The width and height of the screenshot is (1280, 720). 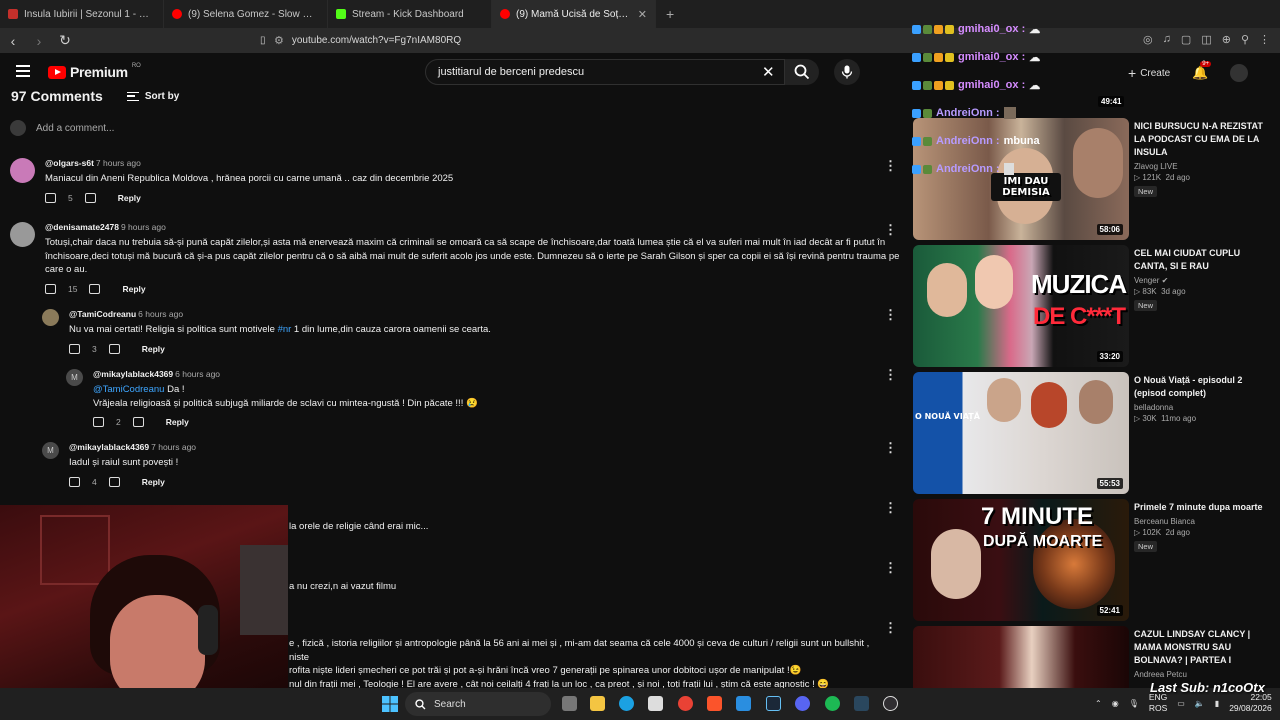 I want to click on comment-time: 9 hours ago, so click(x=143, y=227).